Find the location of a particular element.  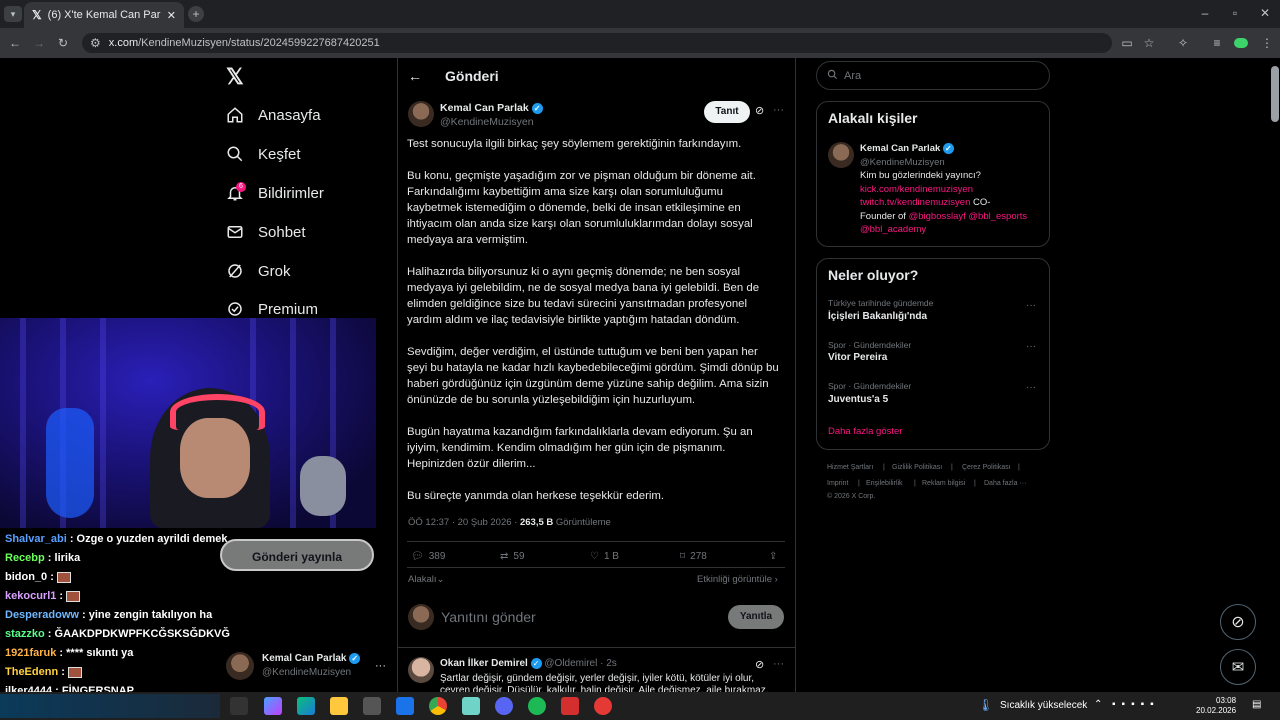

chrome-icon is located at coordinates (438, 706).